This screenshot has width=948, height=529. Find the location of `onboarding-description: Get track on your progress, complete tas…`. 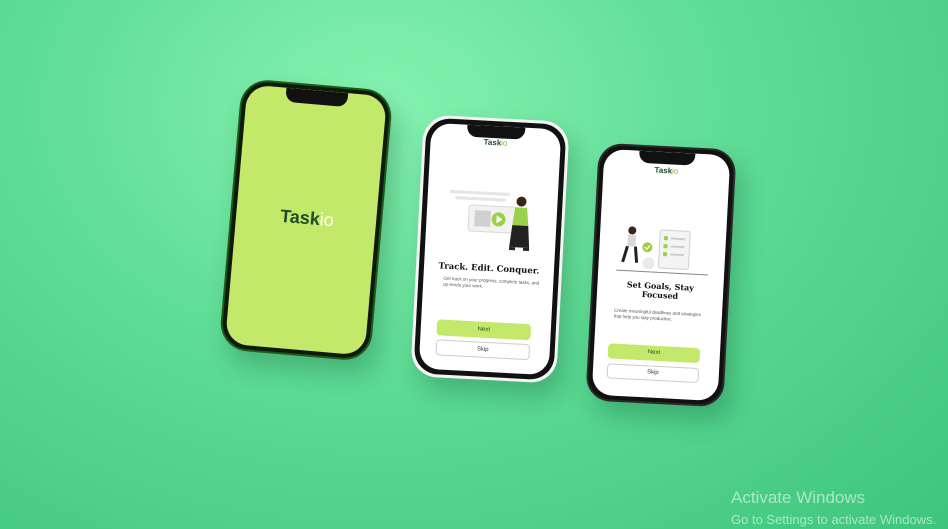

onboarding-description: Get track on your progress, complete tas… is located at coordinates (491, 282).